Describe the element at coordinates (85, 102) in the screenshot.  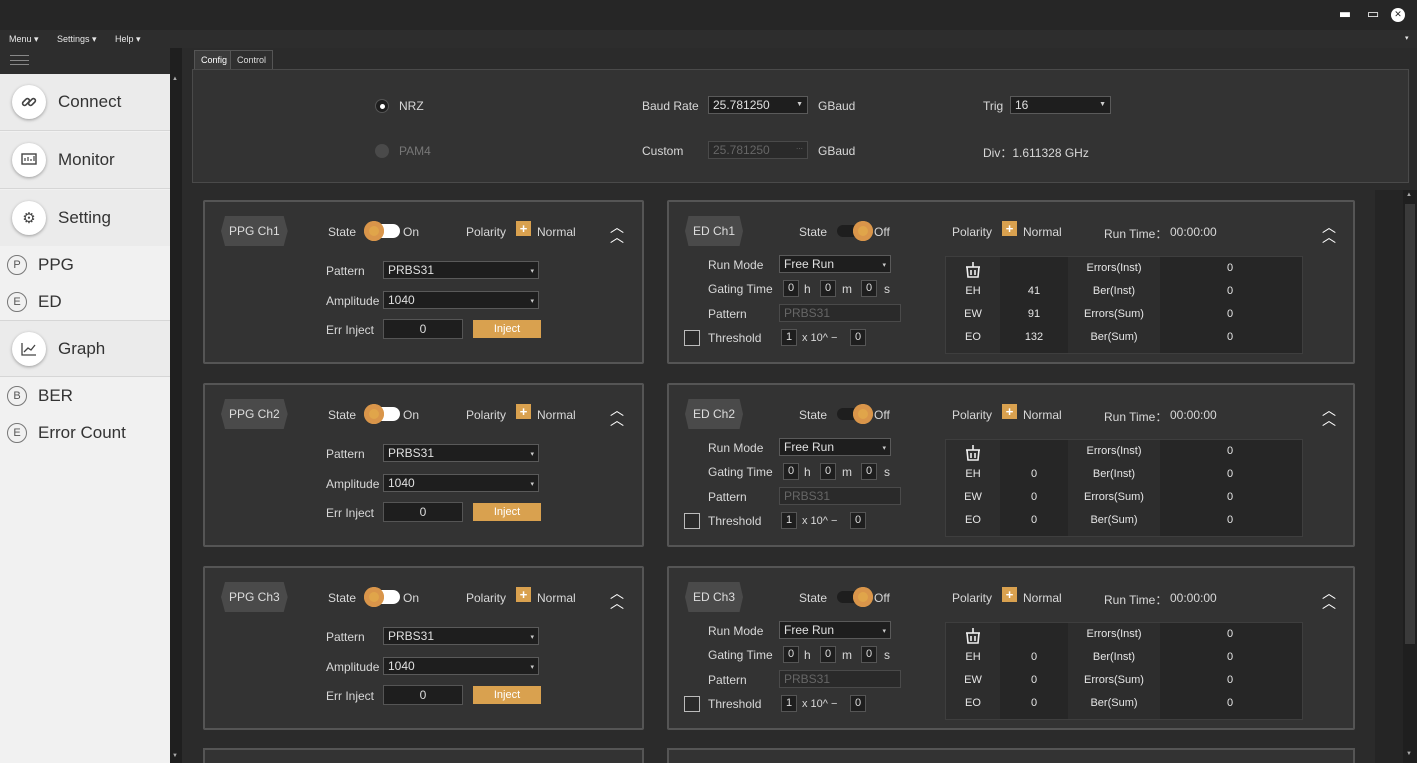
I see `sidebar-item-connect: Connect` at that location.